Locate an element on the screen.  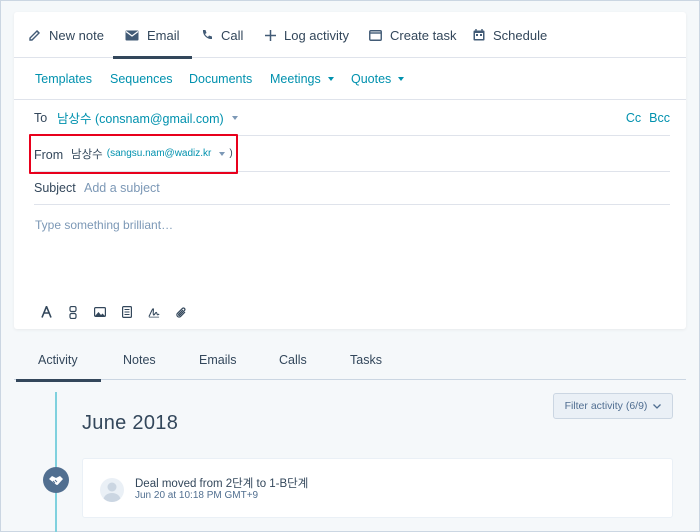
tab-log-activity: Log activity is located at coordinates (307, 35).